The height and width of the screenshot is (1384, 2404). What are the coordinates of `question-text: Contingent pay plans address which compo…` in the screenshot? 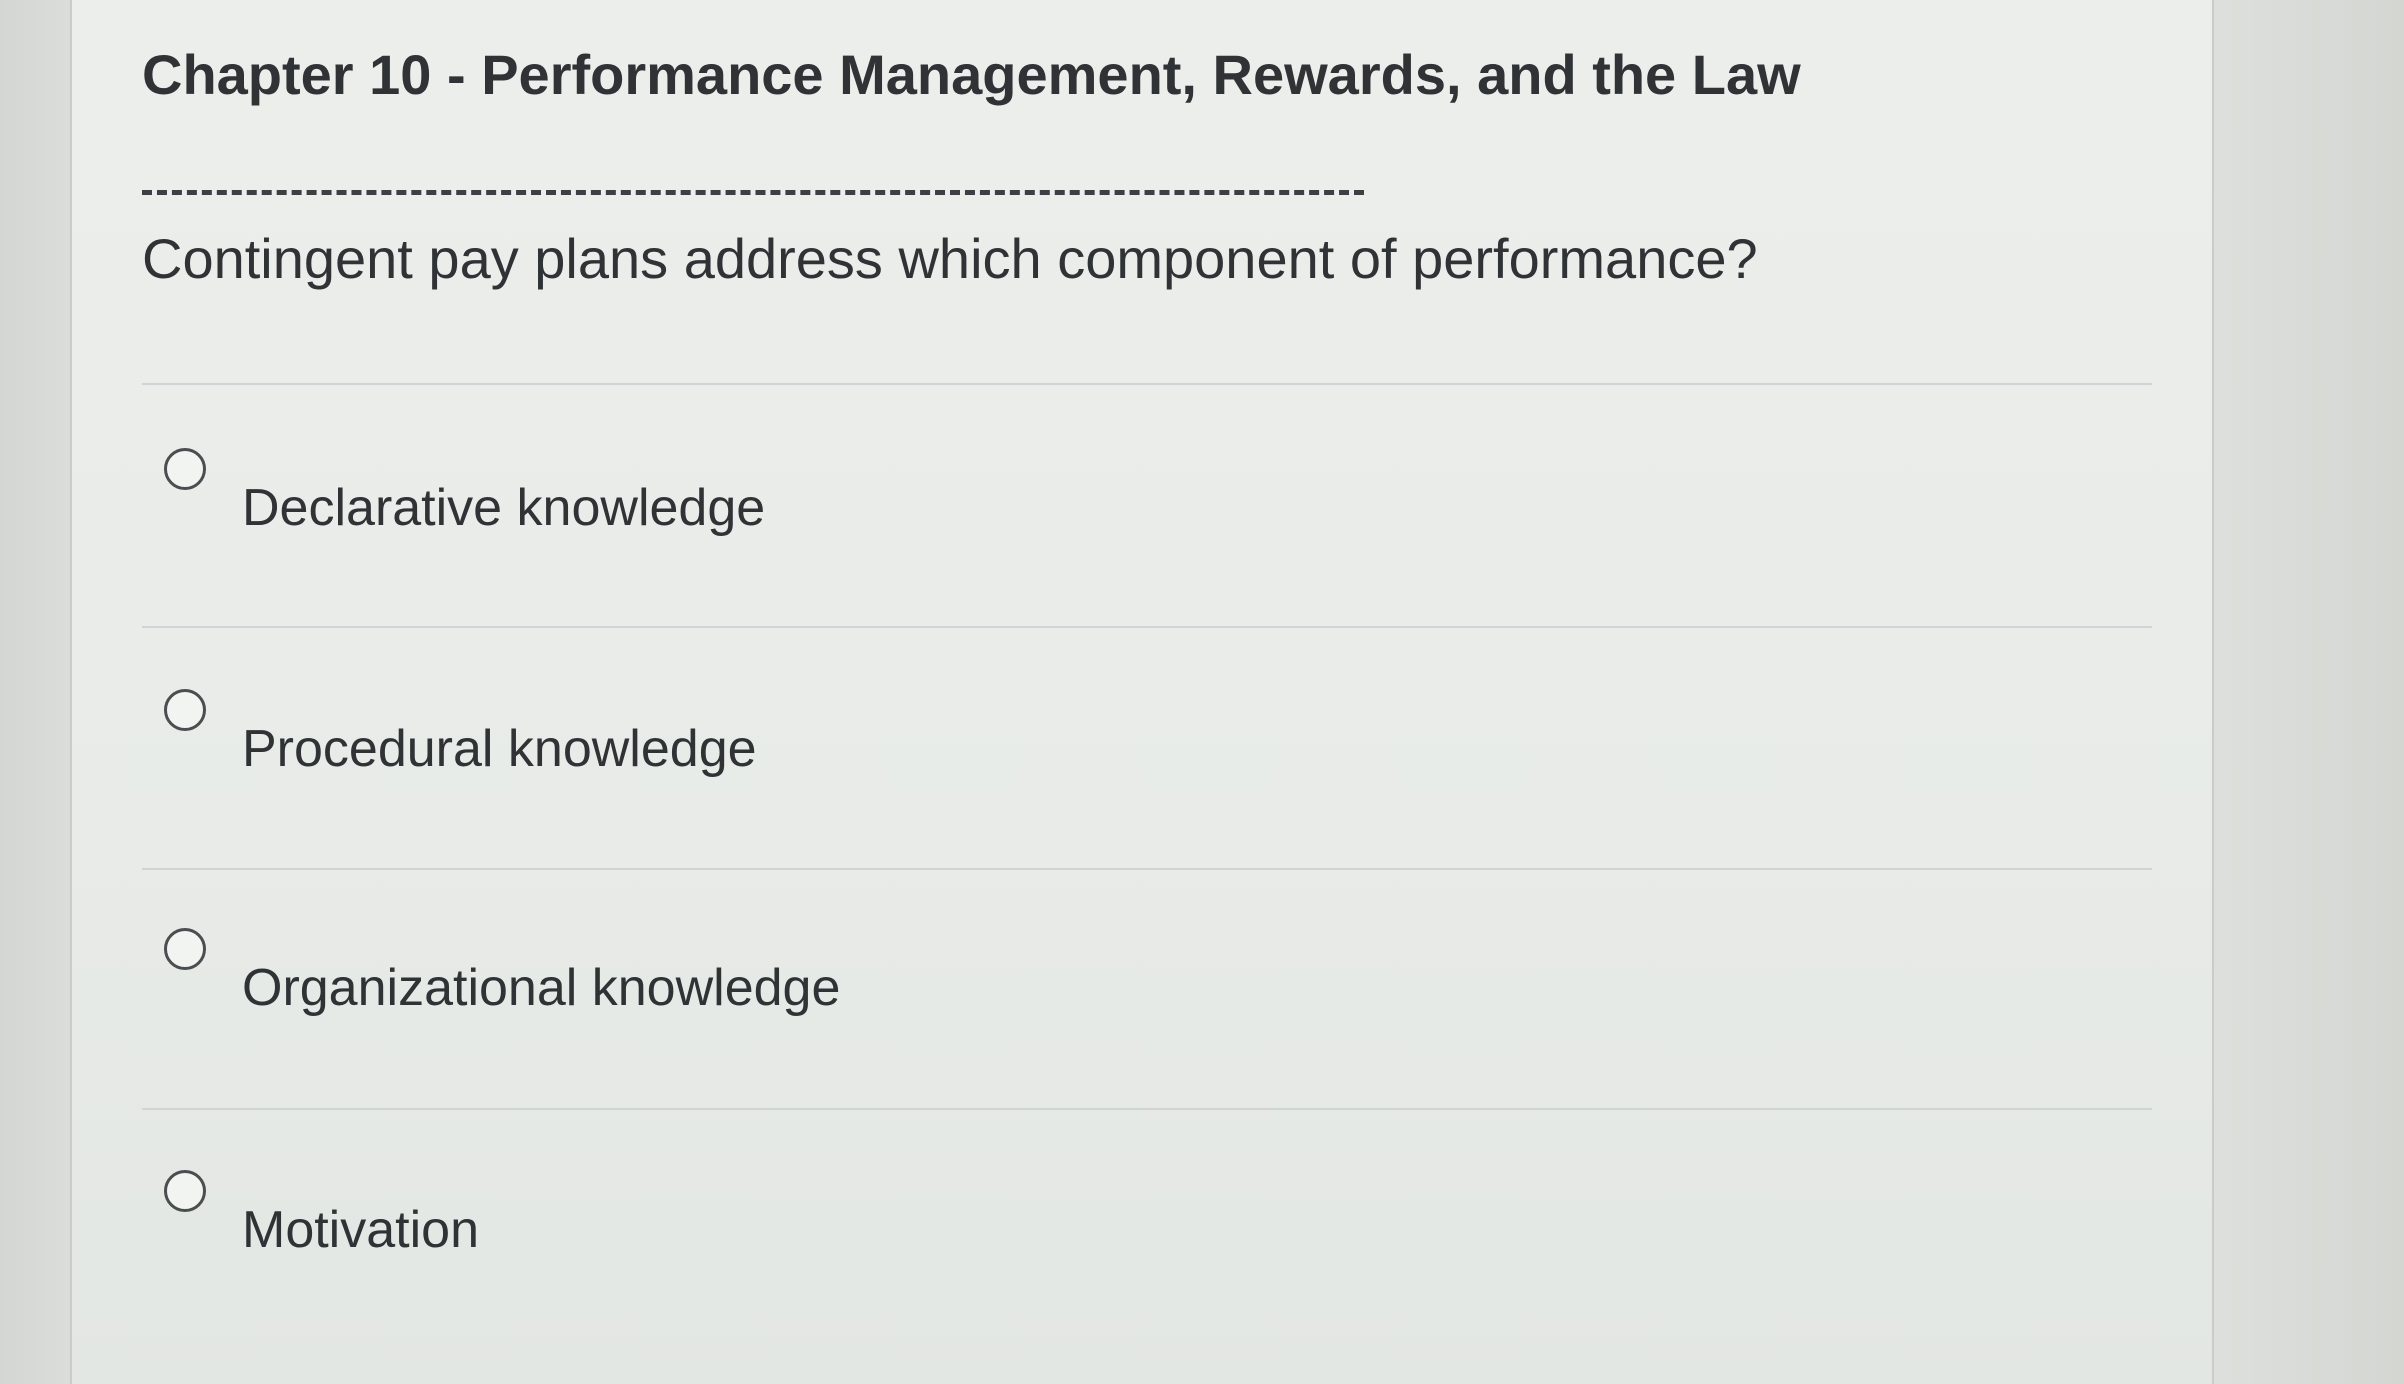 It's located at (950, 258).